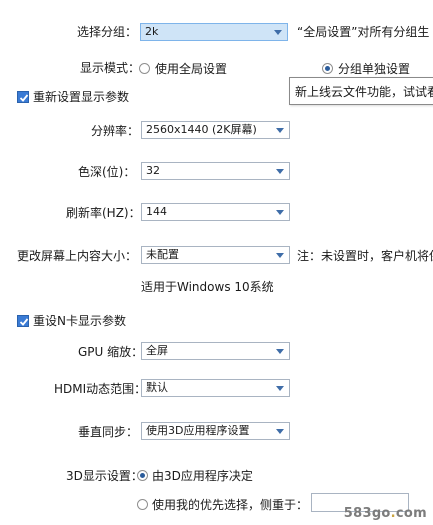 The width and height of the screenshot is (433, 525). Describe the element at coordinates (215, 351) in the screenshot. I see `gpu-scaling-select: 全屏` at that location.